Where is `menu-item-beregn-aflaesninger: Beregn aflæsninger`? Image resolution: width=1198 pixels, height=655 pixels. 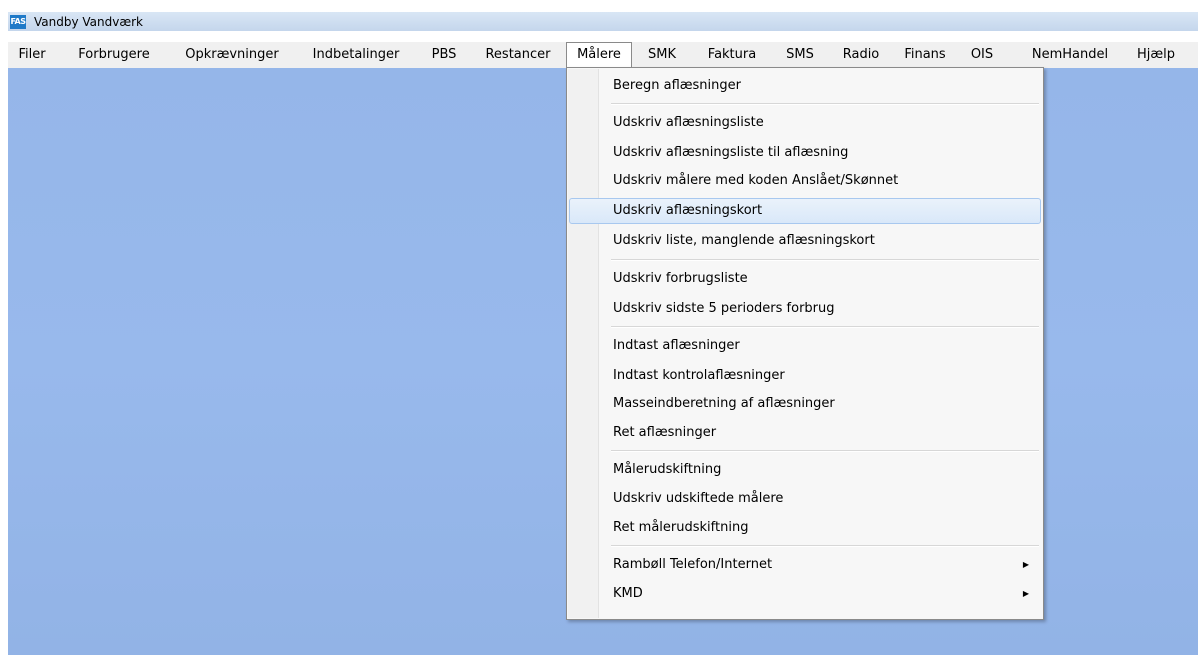 menu-item-beregn-aflaesninger: Beregn aflæsninger is located at coordinates (805, 86).